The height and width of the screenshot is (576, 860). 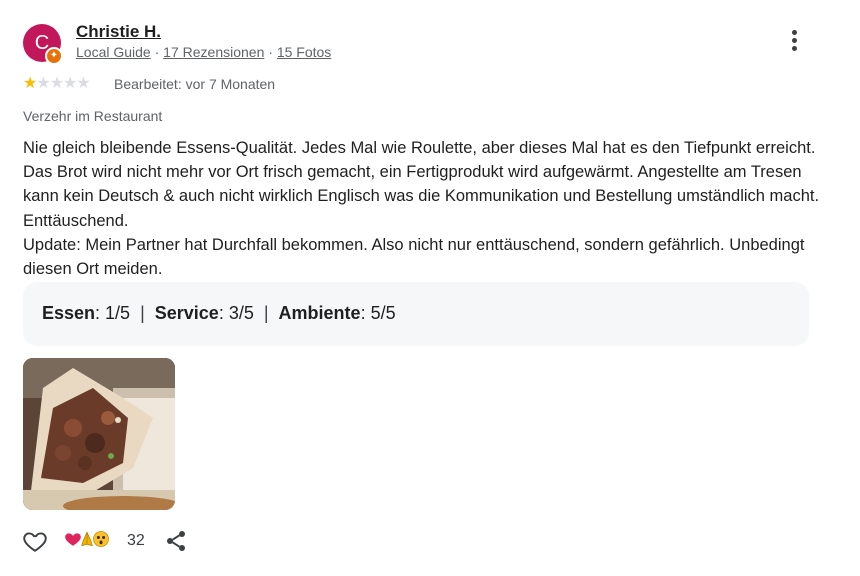 What do you see at coordinates (69, 313) in the screenshot?
I see `food-label: Essen` at bounding box center [69, 313].